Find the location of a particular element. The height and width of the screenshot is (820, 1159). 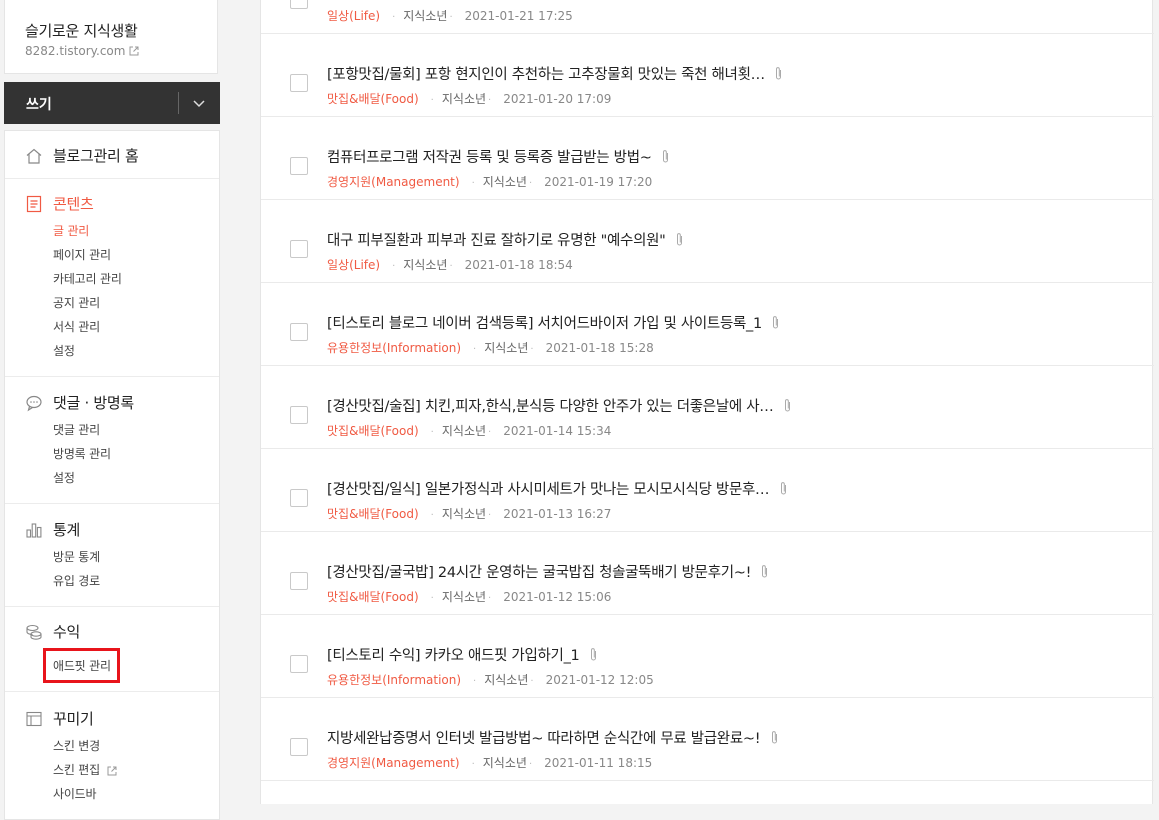

post-title-link: [티스토리 수익] 카카오 애드핏 가입하기_1 is located at coordinates (462, 654).